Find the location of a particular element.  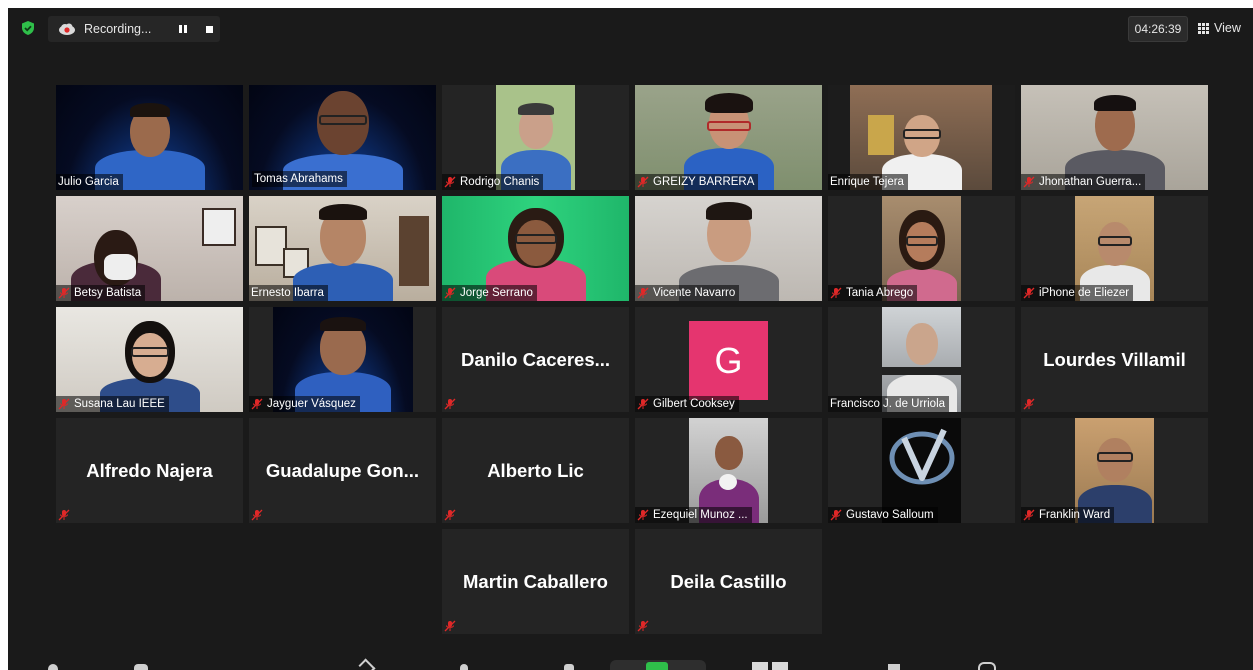

participant-tile: Alfredo Najera is located at coordinates (149, 470).